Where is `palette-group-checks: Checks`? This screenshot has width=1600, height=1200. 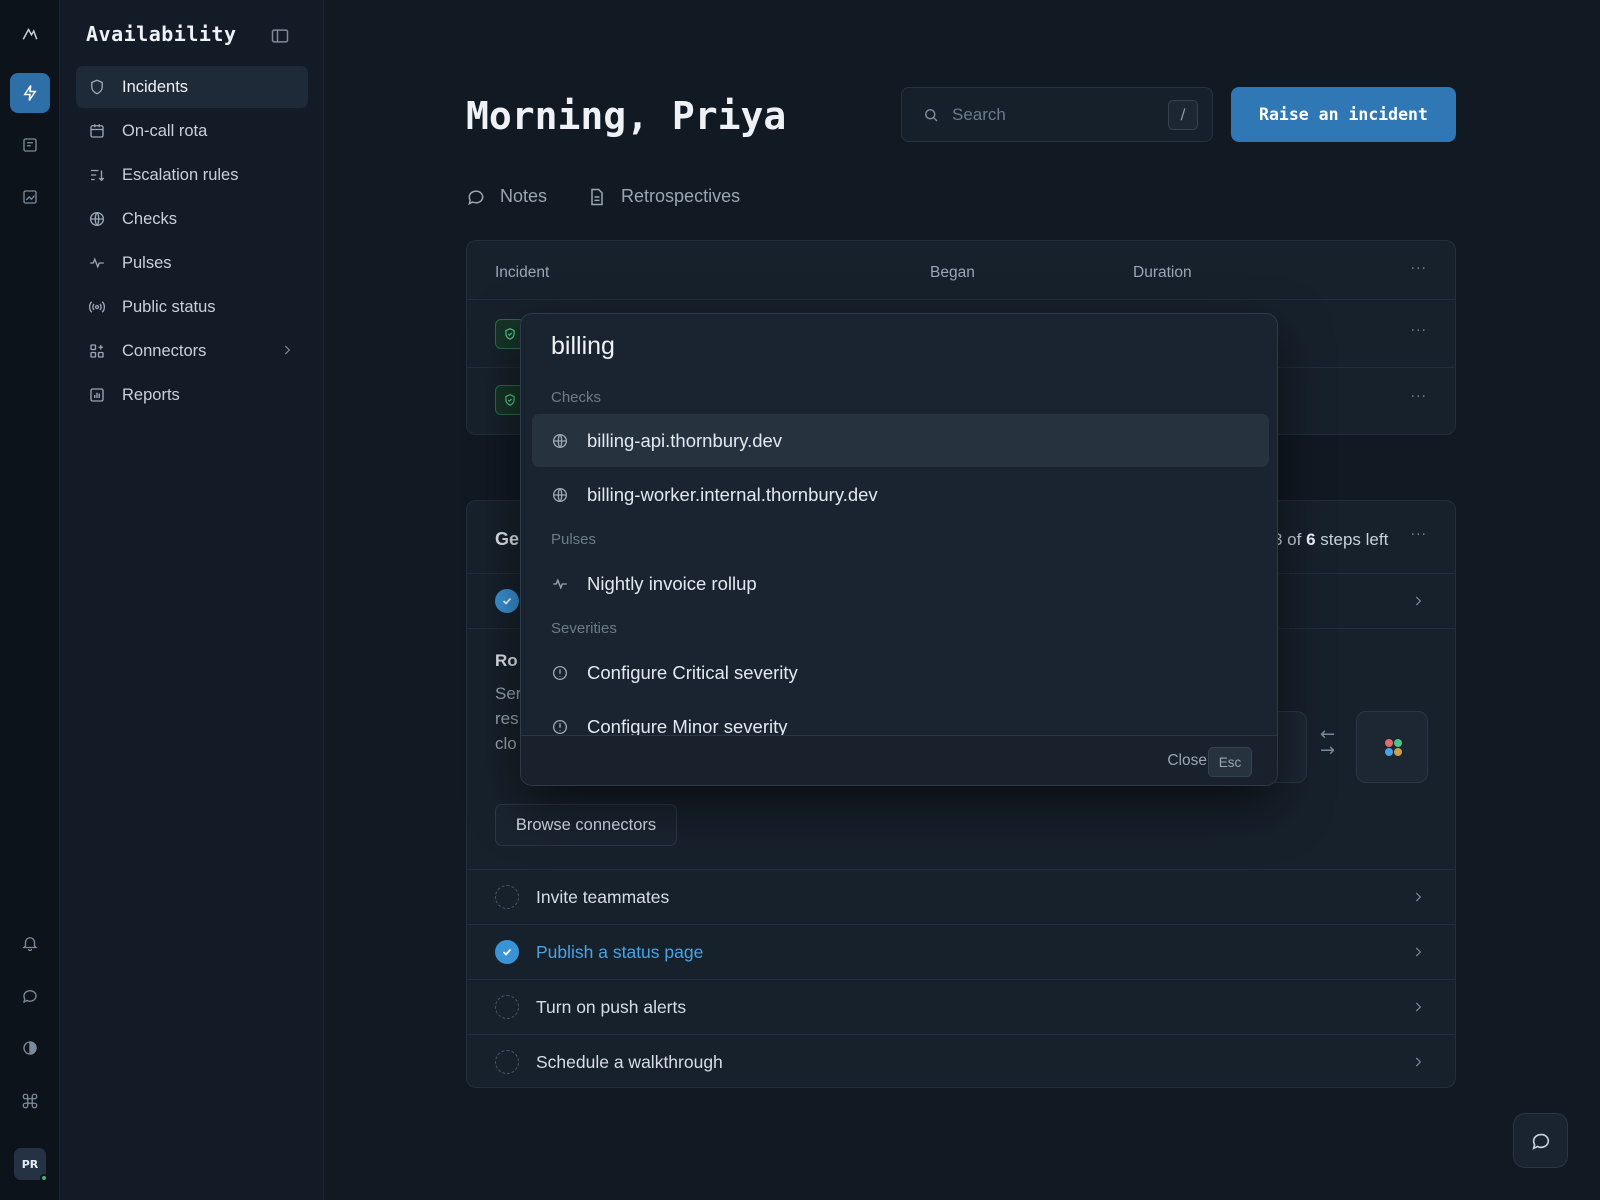
palette-group-checks: Checks is located at coordinates (576, 397).